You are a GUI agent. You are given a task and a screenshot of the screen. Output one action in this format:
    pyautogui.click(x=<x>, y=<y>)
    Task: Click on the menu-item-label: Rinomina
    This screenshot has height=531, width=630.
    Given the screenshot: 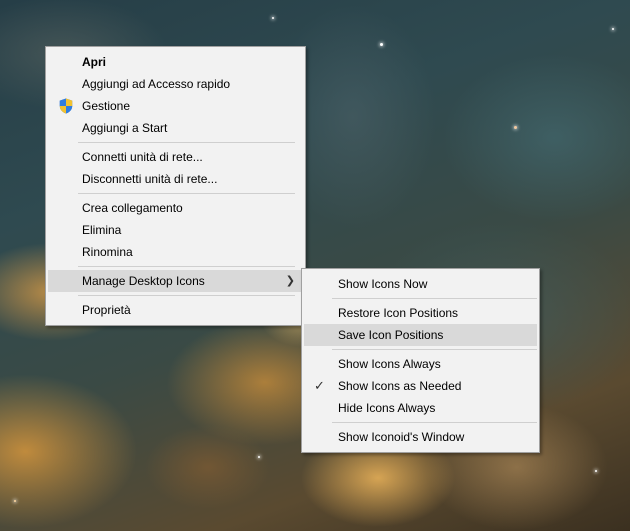 What is the action you would take?
    pyautogui.click(x=107, y=252)
    